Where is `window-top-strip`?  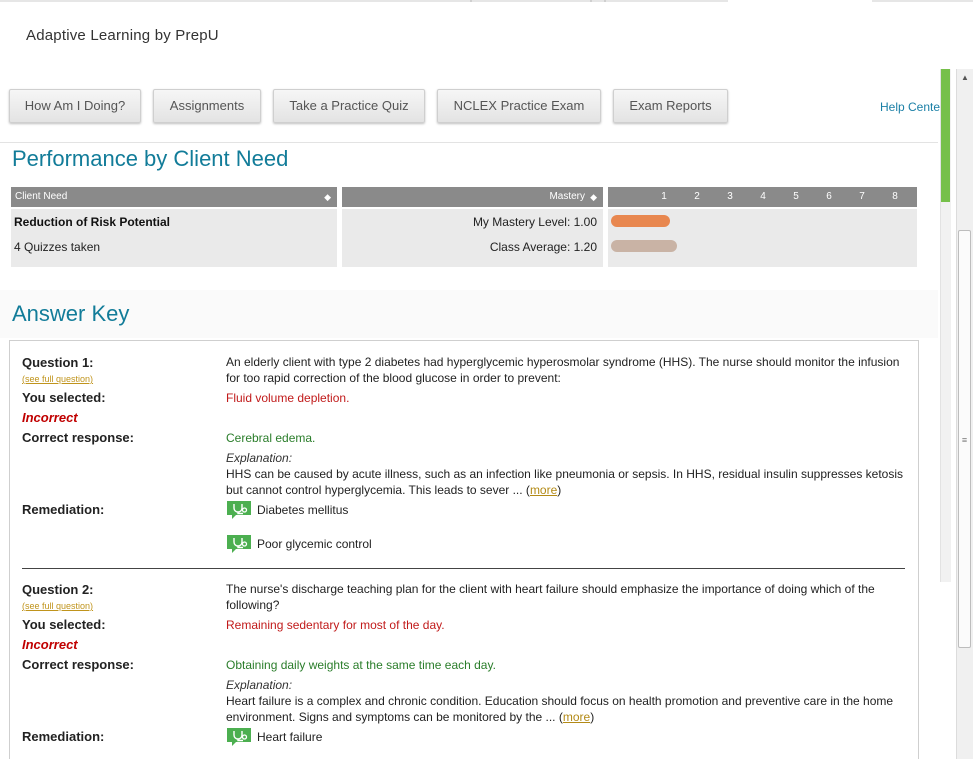
window-top-strip is located at coordinates (486, 1).